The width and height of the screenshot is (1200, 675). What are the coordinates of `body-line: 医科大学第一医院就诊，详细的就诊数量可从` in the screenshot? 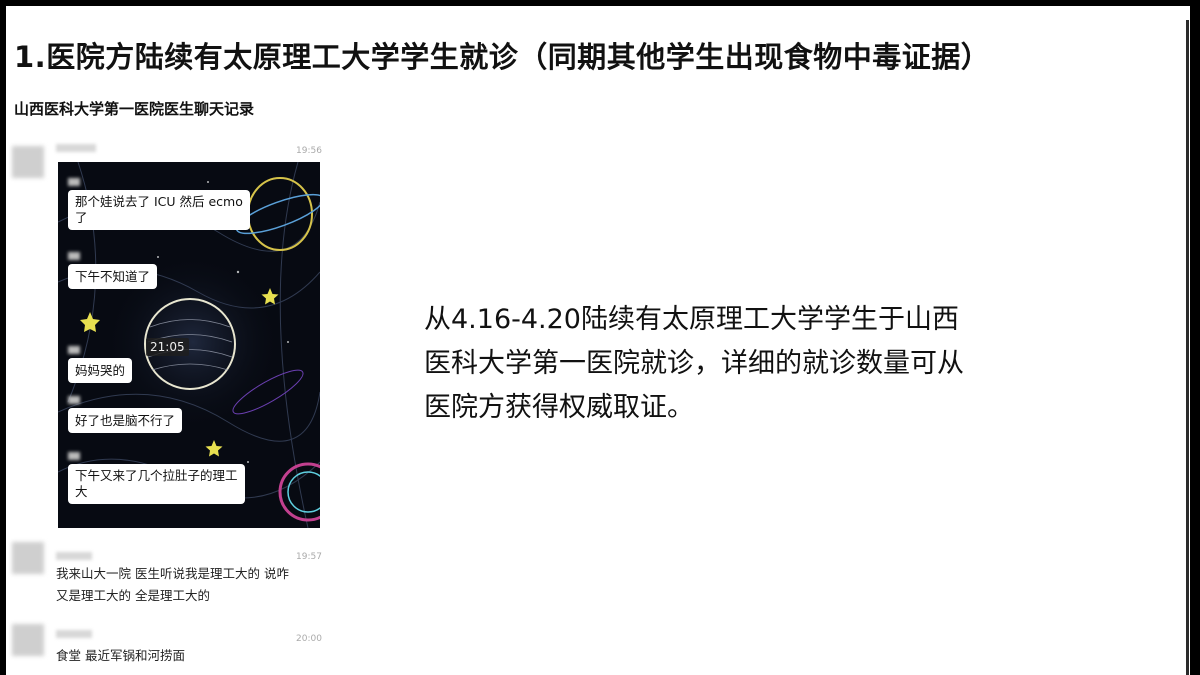 It's located at (694, 363).